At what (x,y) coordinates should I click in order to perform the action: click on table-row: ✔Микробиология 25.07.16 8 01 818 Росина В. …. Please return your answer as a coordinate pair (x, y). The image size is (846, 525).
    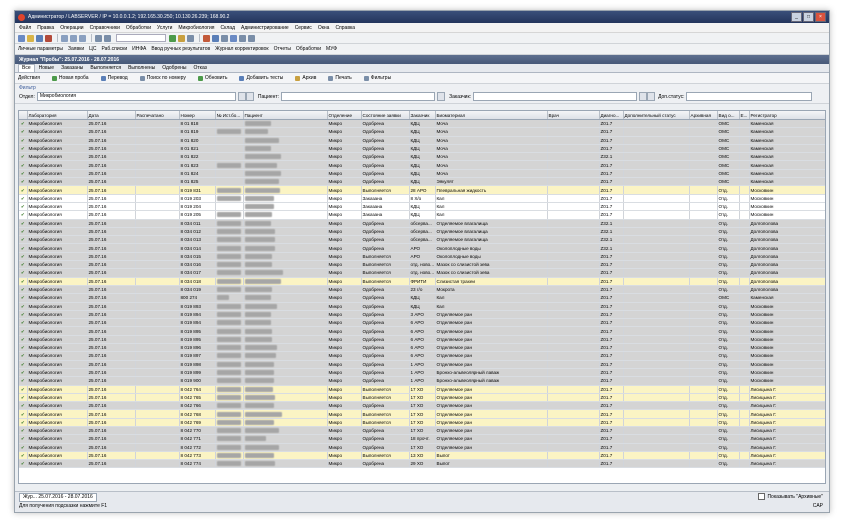
    Looking at the image, I should click on (422, 124).